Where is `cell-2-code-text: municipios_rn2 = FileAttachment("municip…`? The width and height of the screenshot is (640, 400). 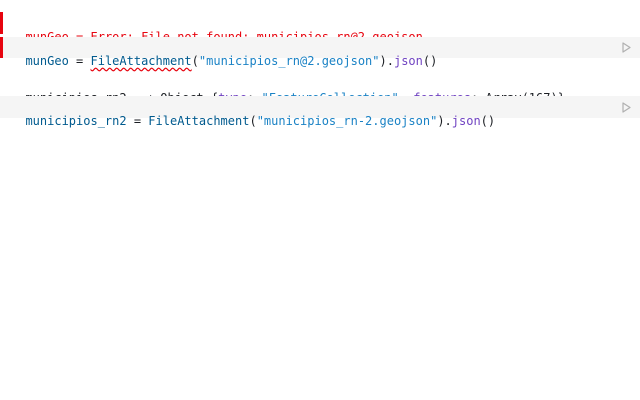 cell-2-code-text: municipios_rn2 = FileAttachment("municip… is located at coordinates (325, 114).